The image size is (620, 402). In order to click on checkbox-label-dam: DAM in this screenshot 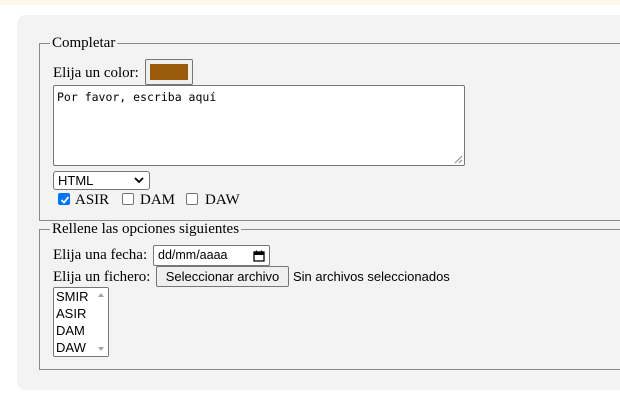, I will do `click(158, 200)`.